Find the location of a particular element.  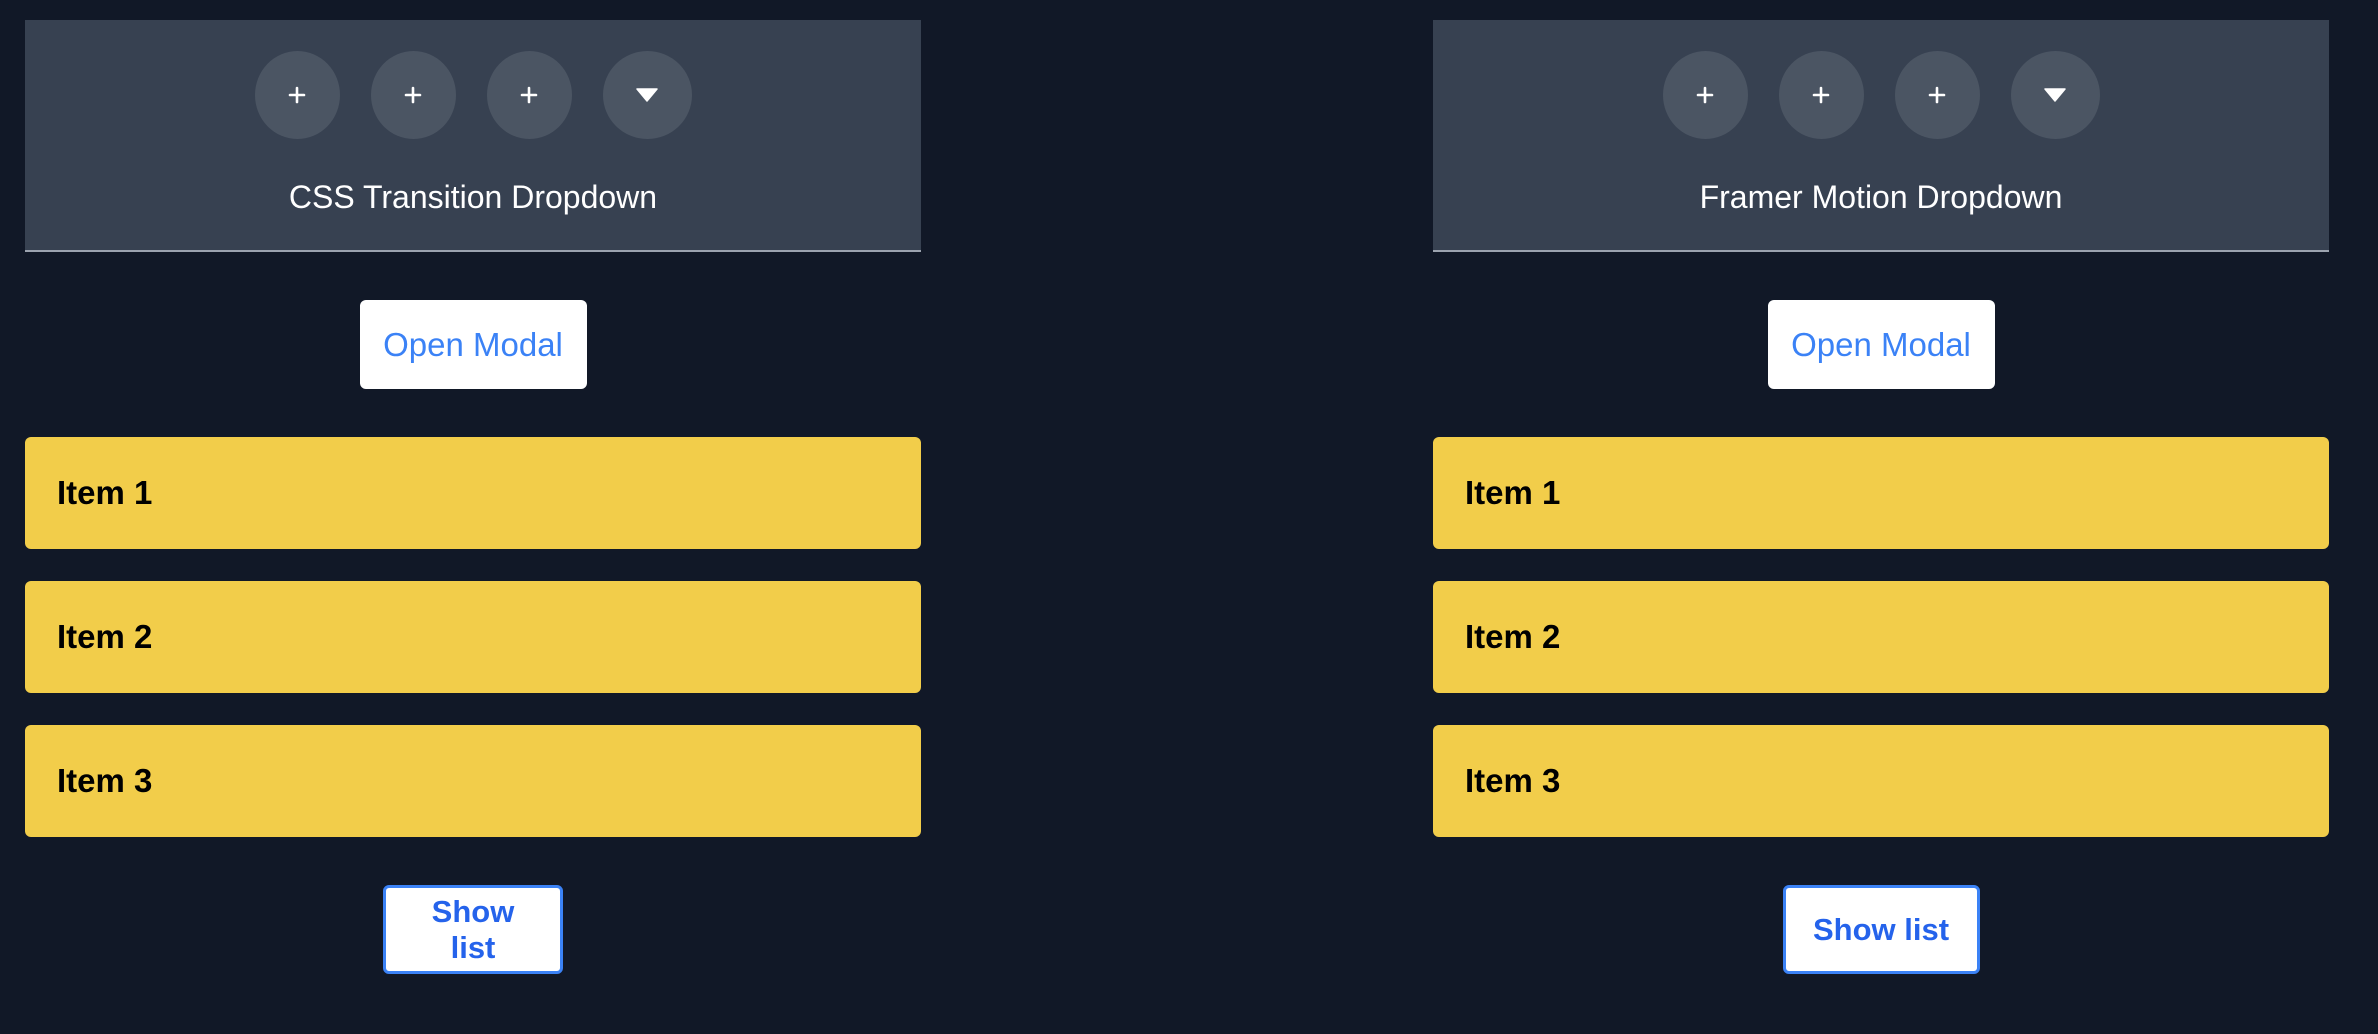

css-transition-dropdown-panel: CSS Transition Dropdown is located at coordinates (473, 136).